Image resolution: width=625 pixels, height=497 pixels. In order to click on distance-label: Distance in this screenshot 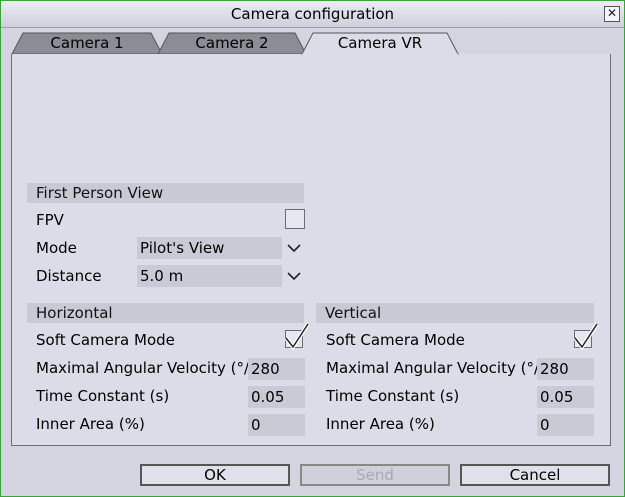, I will do `click(69, 276)`.